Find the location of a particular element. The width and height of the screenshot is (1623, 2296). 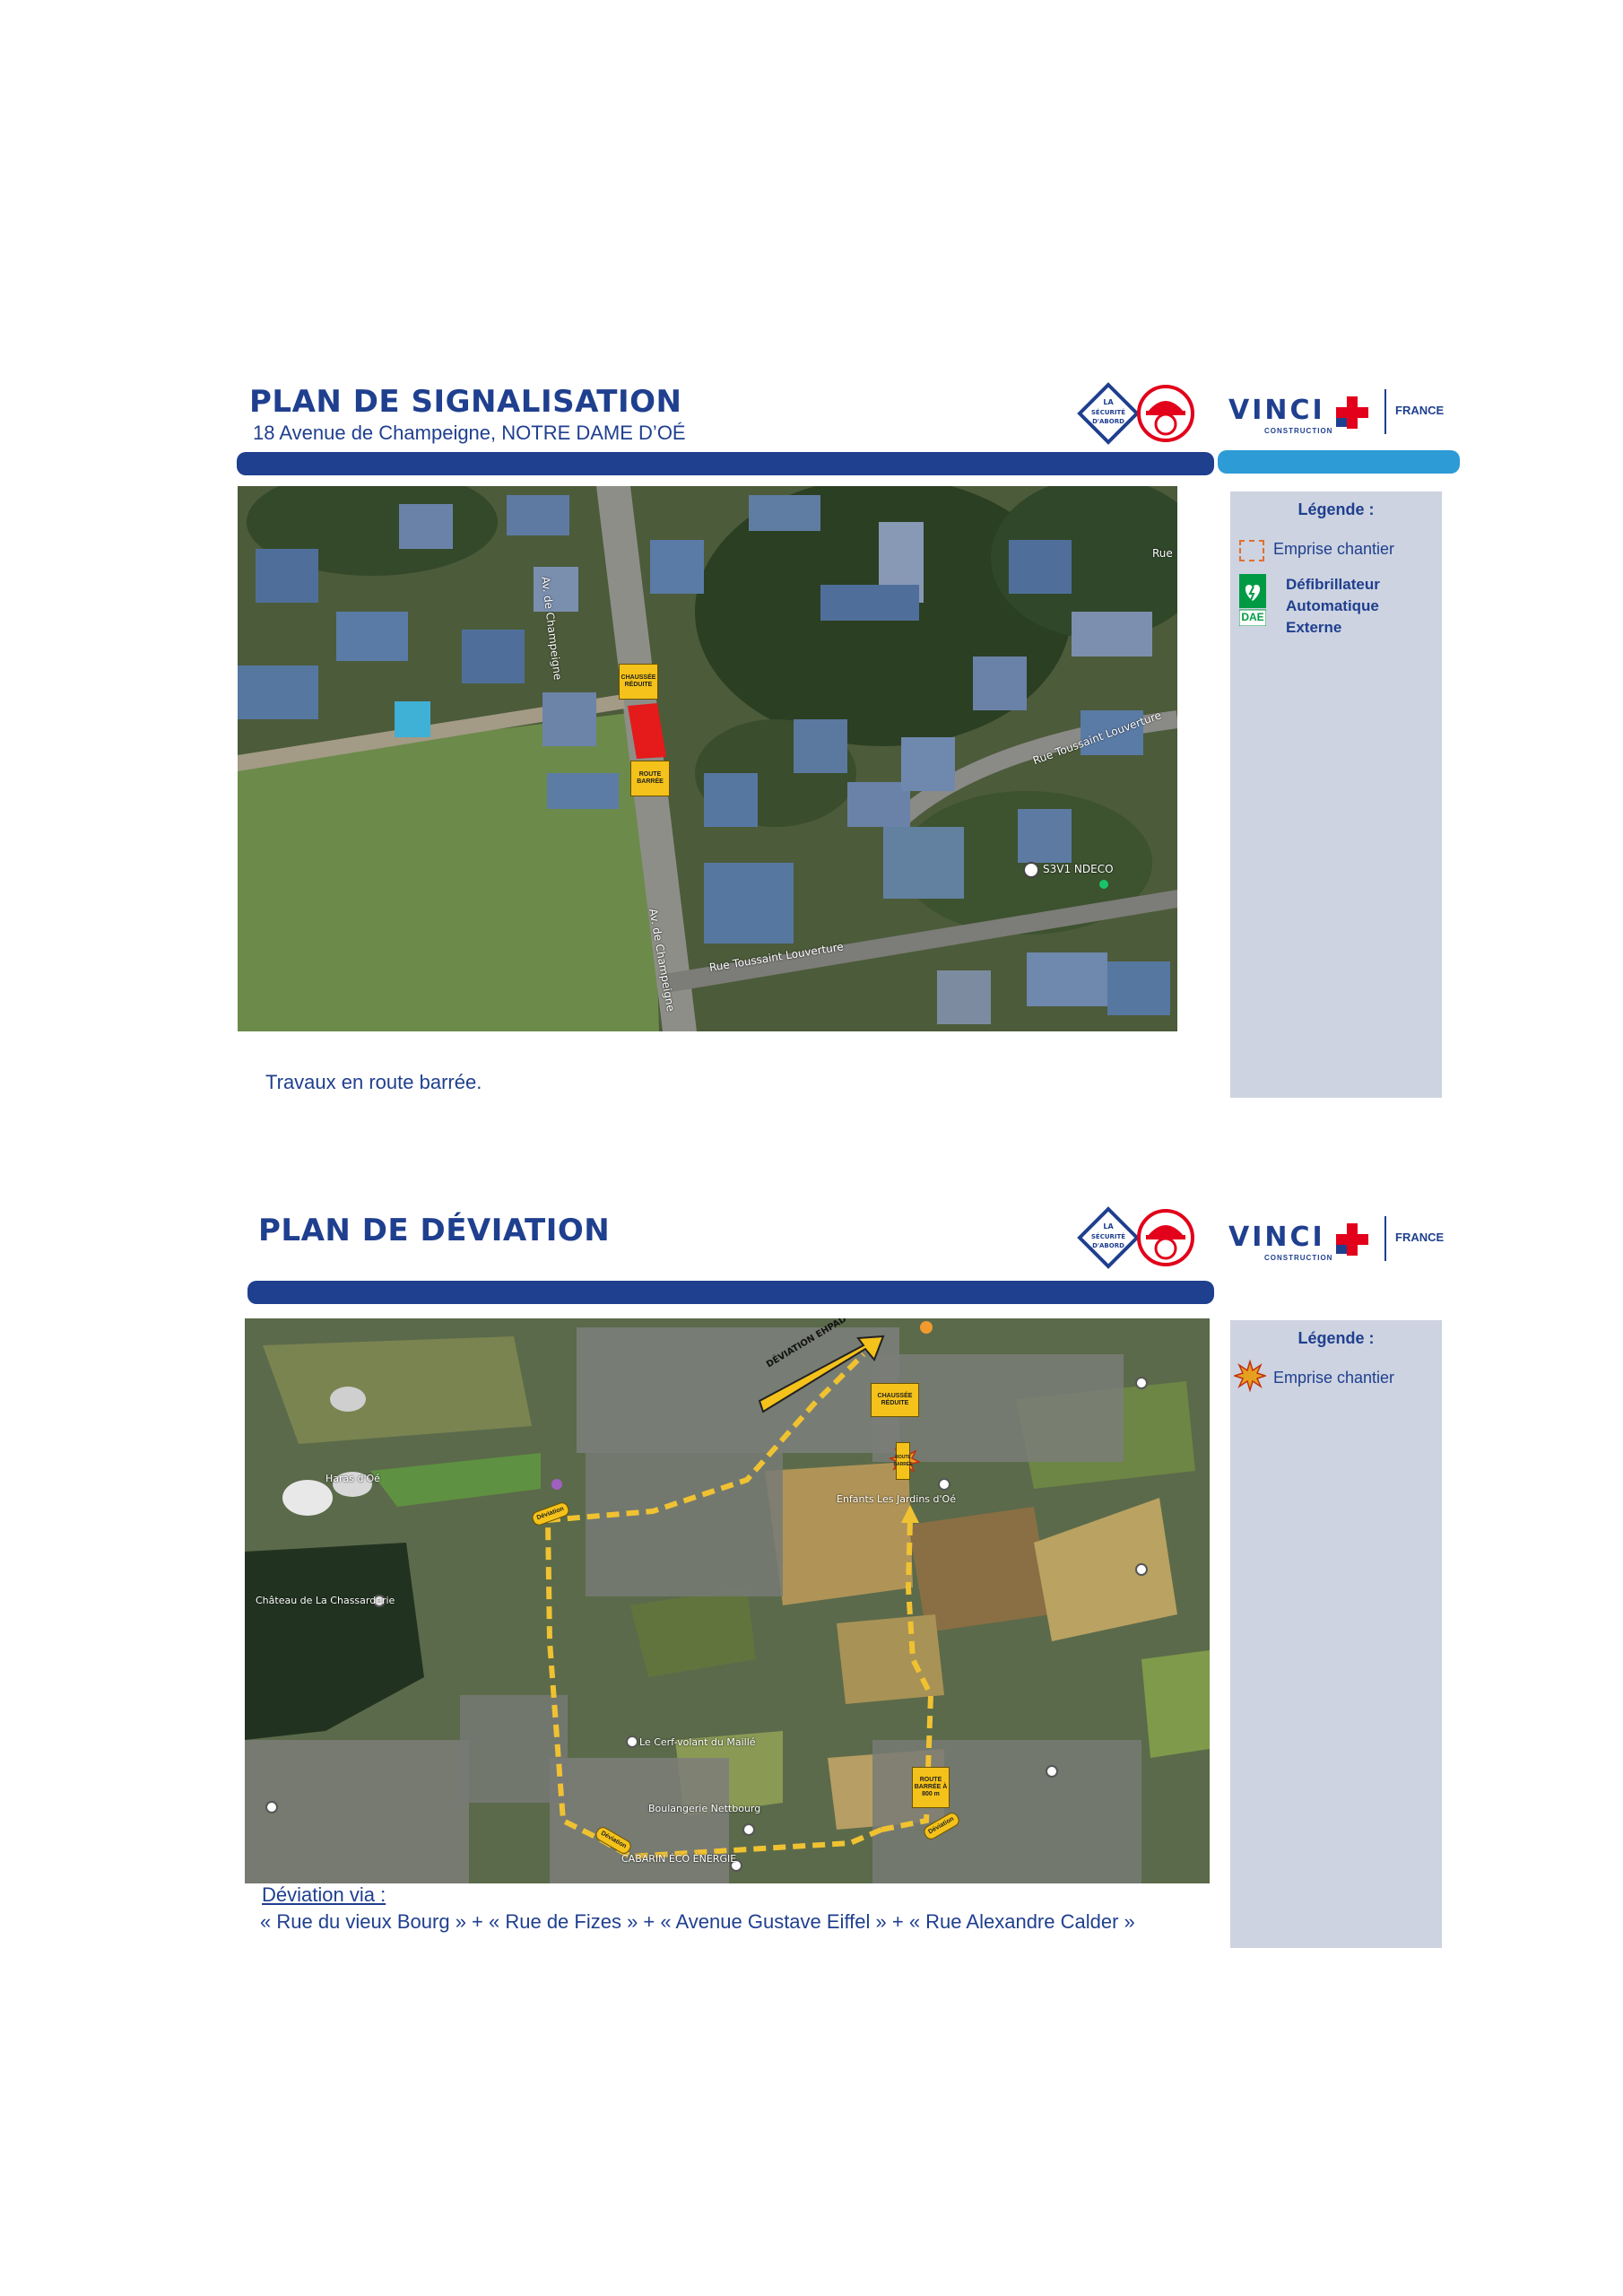

worksite-burst-icon is located at coordinates (1250, 1377).